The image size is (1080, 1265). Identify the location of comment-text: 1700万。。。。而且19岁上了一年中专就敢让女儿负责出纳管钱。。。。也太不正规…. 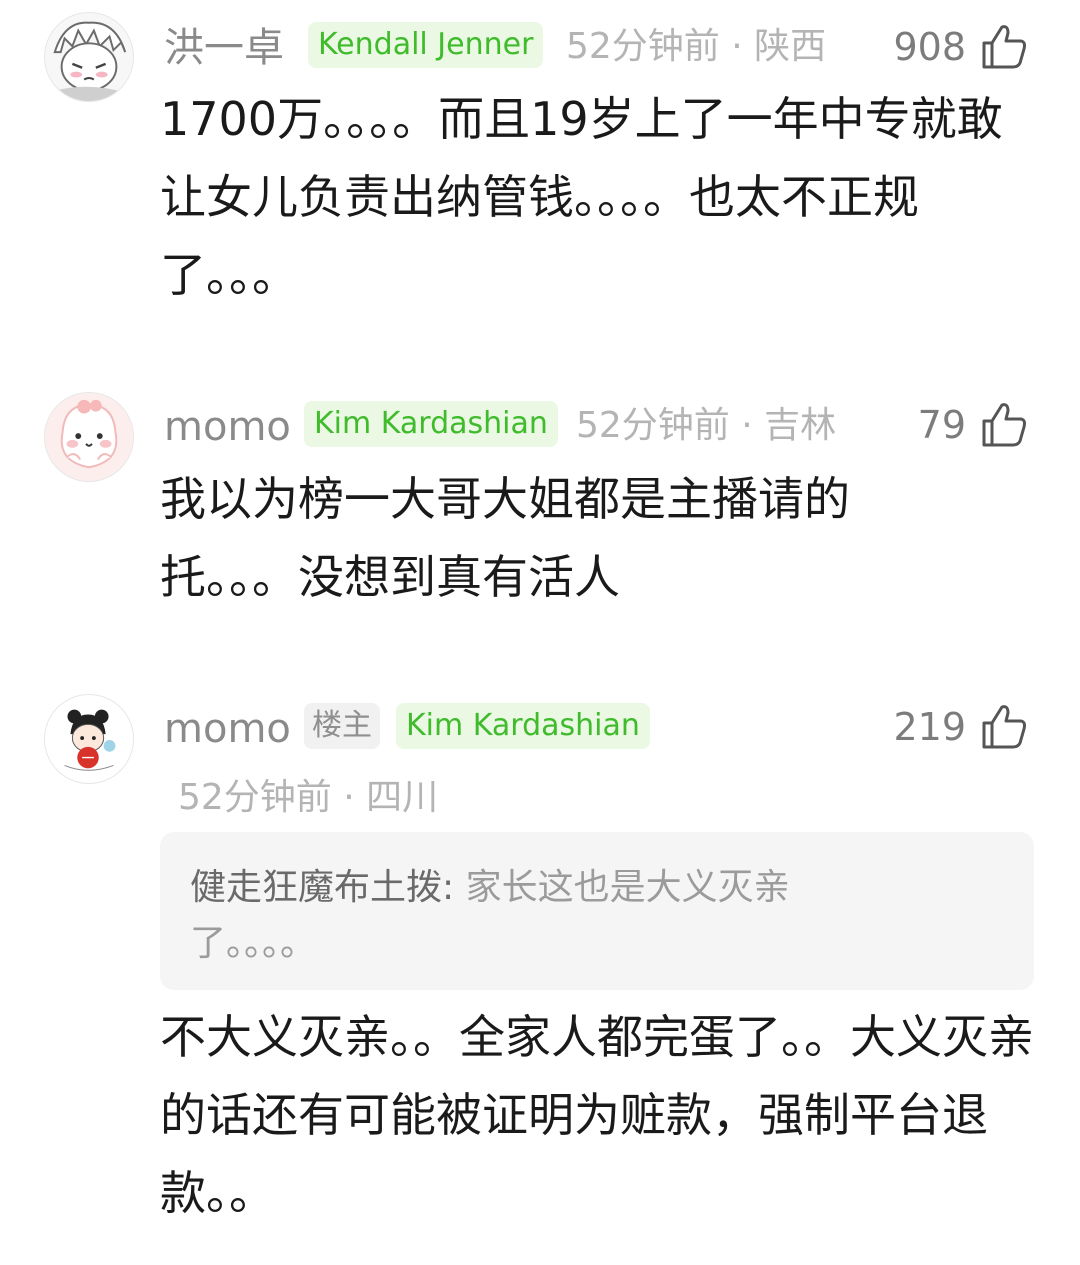
(581, 197).